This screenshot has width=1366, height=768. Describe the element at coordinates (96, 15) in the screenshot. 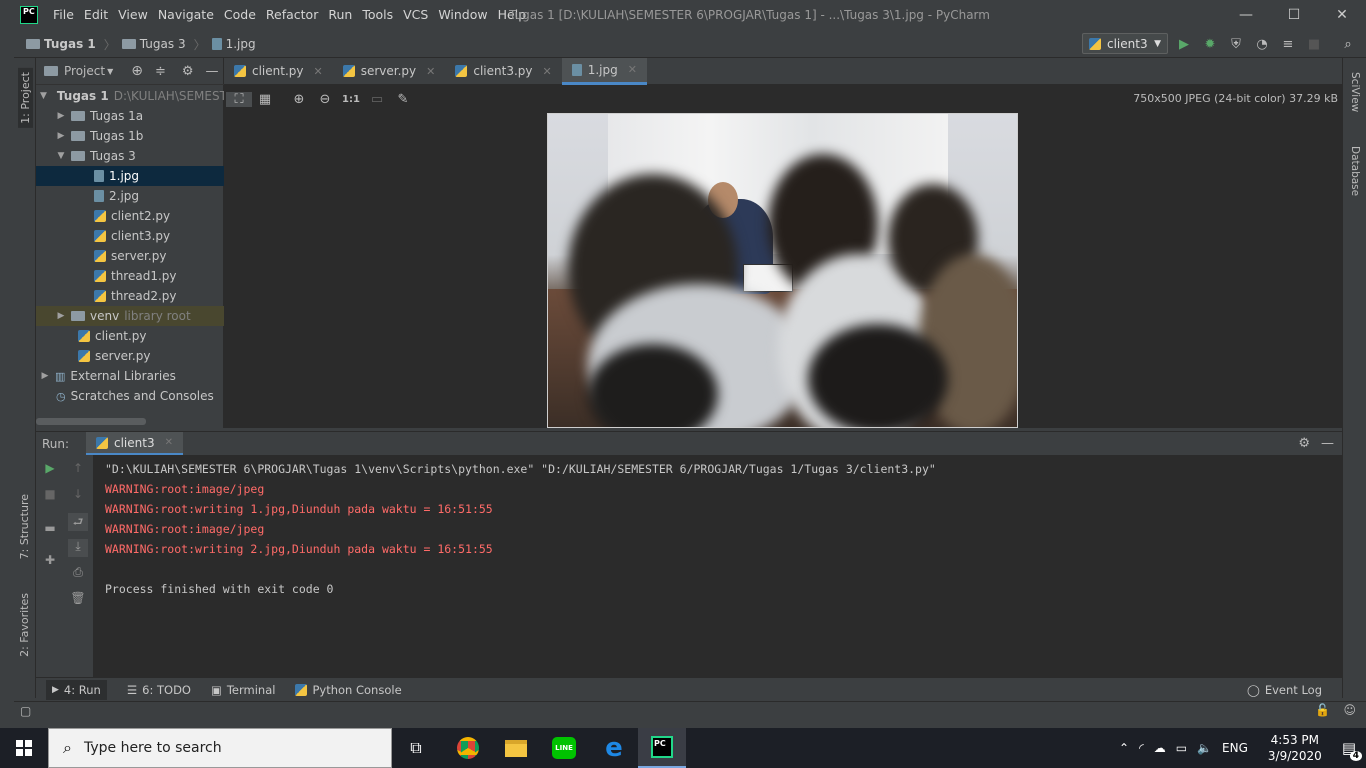

I see `menu-edit: Edit` at that location.